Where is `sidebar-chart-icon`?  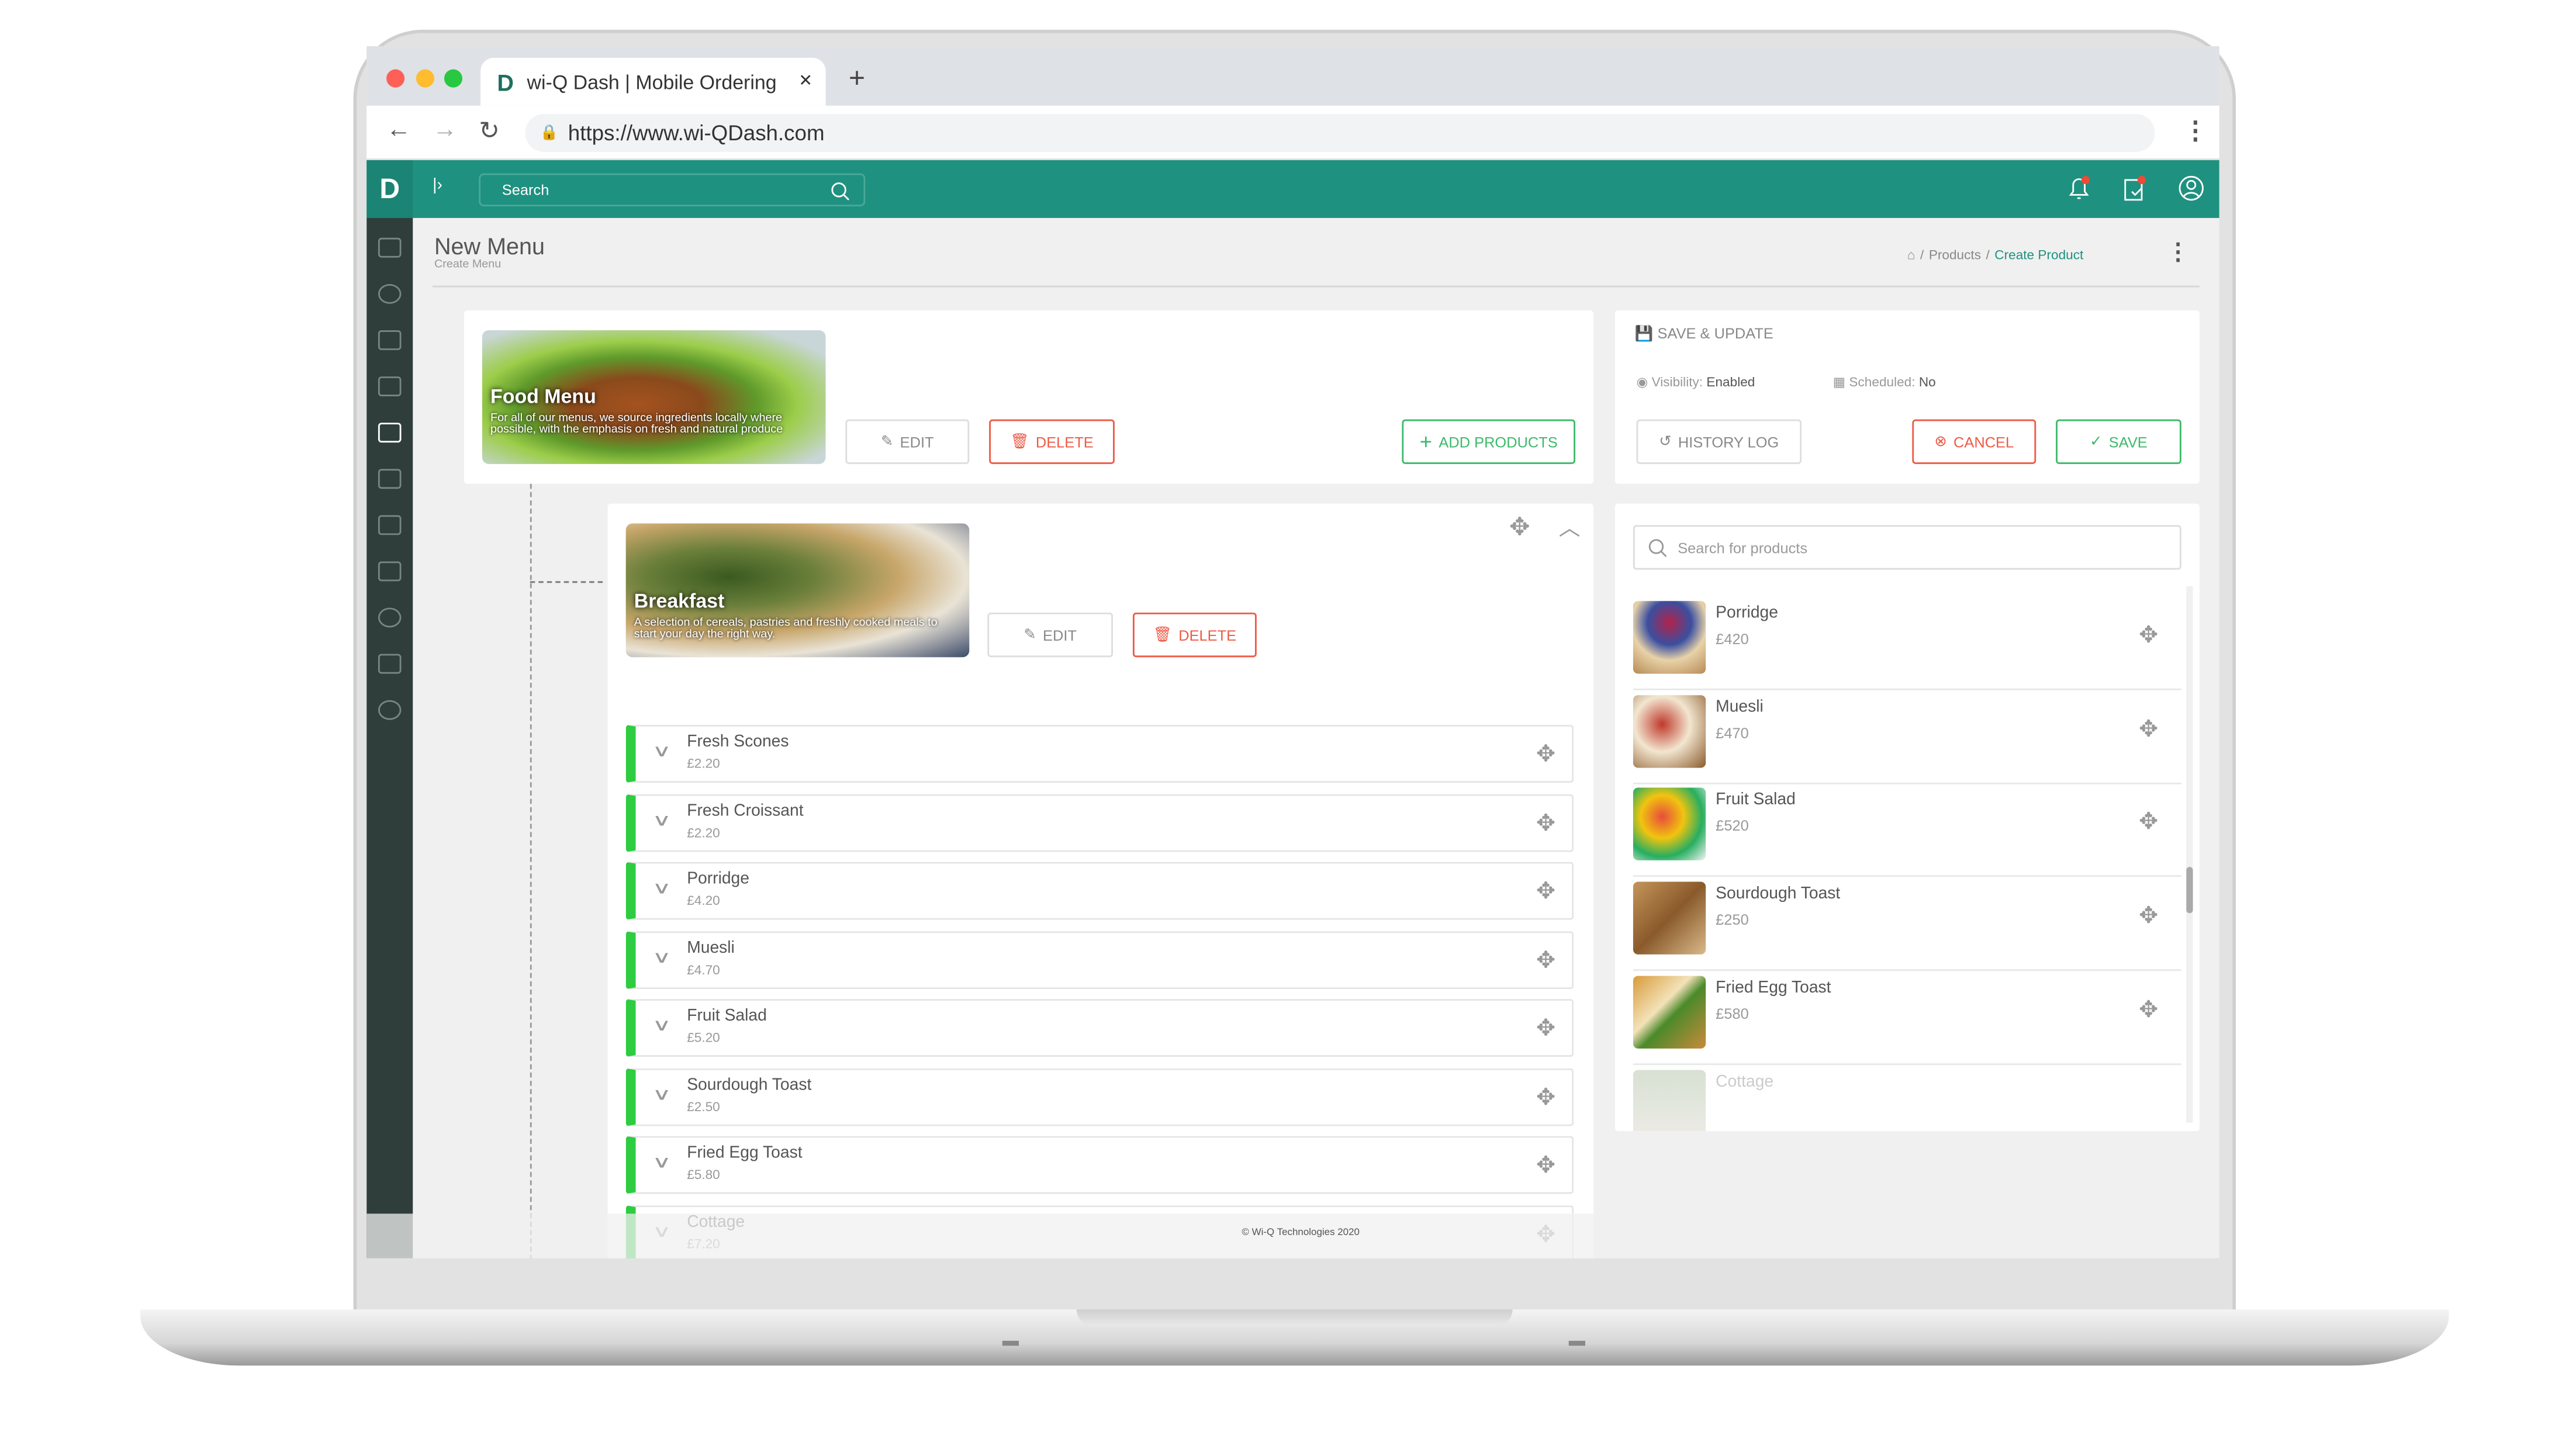
sidebar-chart-icon is located at coordinates (390, 525).